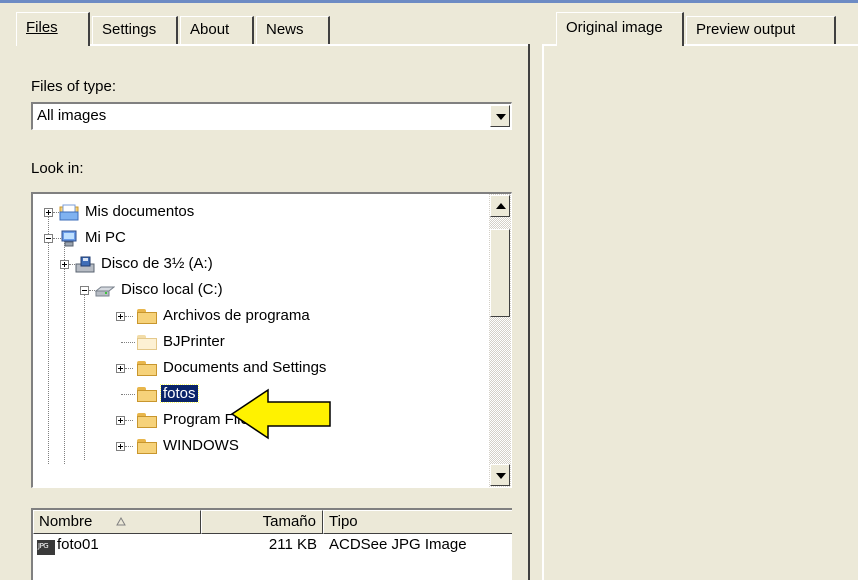  Describe the element at coordinates (529, 312) in the screenshot. I see `left-panel-right-edge` at that location.